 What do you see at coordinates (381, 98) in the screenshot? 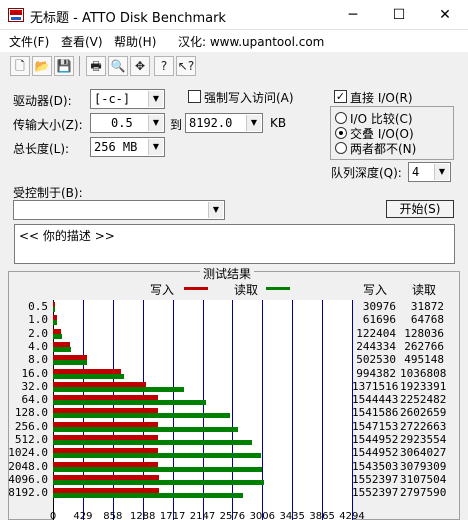
I see `direct-io-label: 直接 I/O(R)` at bounding box center [381, 98].